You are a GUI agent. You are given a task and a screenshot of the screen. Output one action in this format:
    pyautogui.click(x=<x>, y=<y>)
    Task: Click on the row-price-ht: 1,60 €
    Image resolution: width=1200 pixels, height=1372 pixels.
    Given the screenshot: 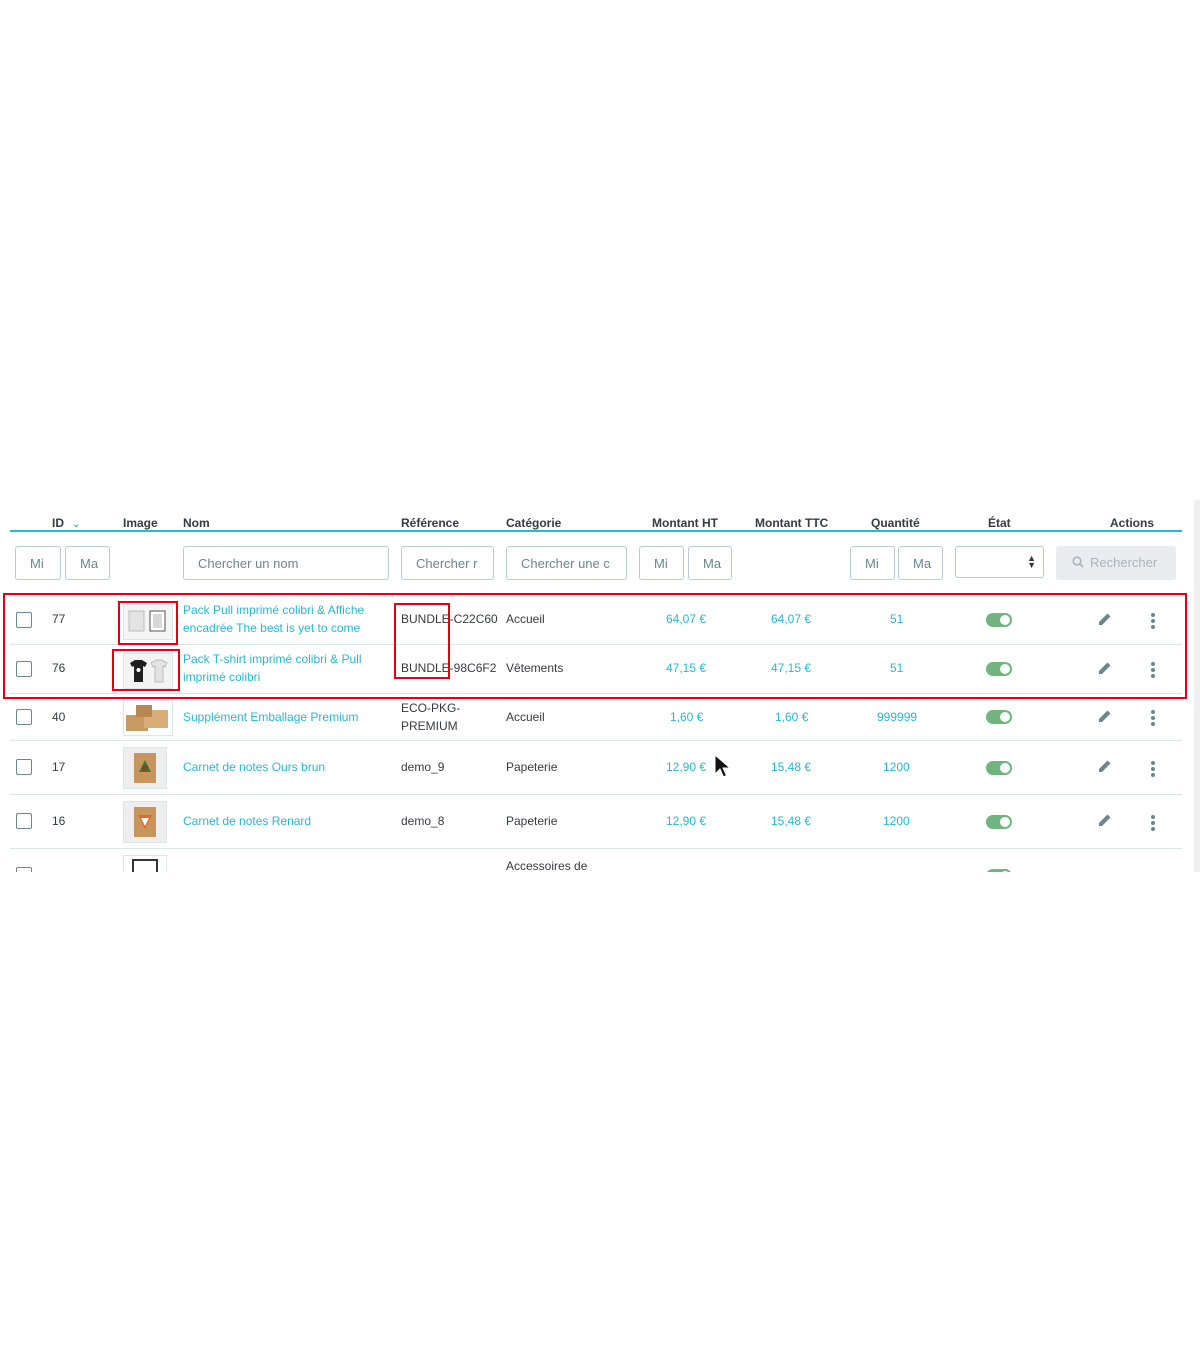 What is the action you would take?
    pyautogui.click(x=686, y=717)
    